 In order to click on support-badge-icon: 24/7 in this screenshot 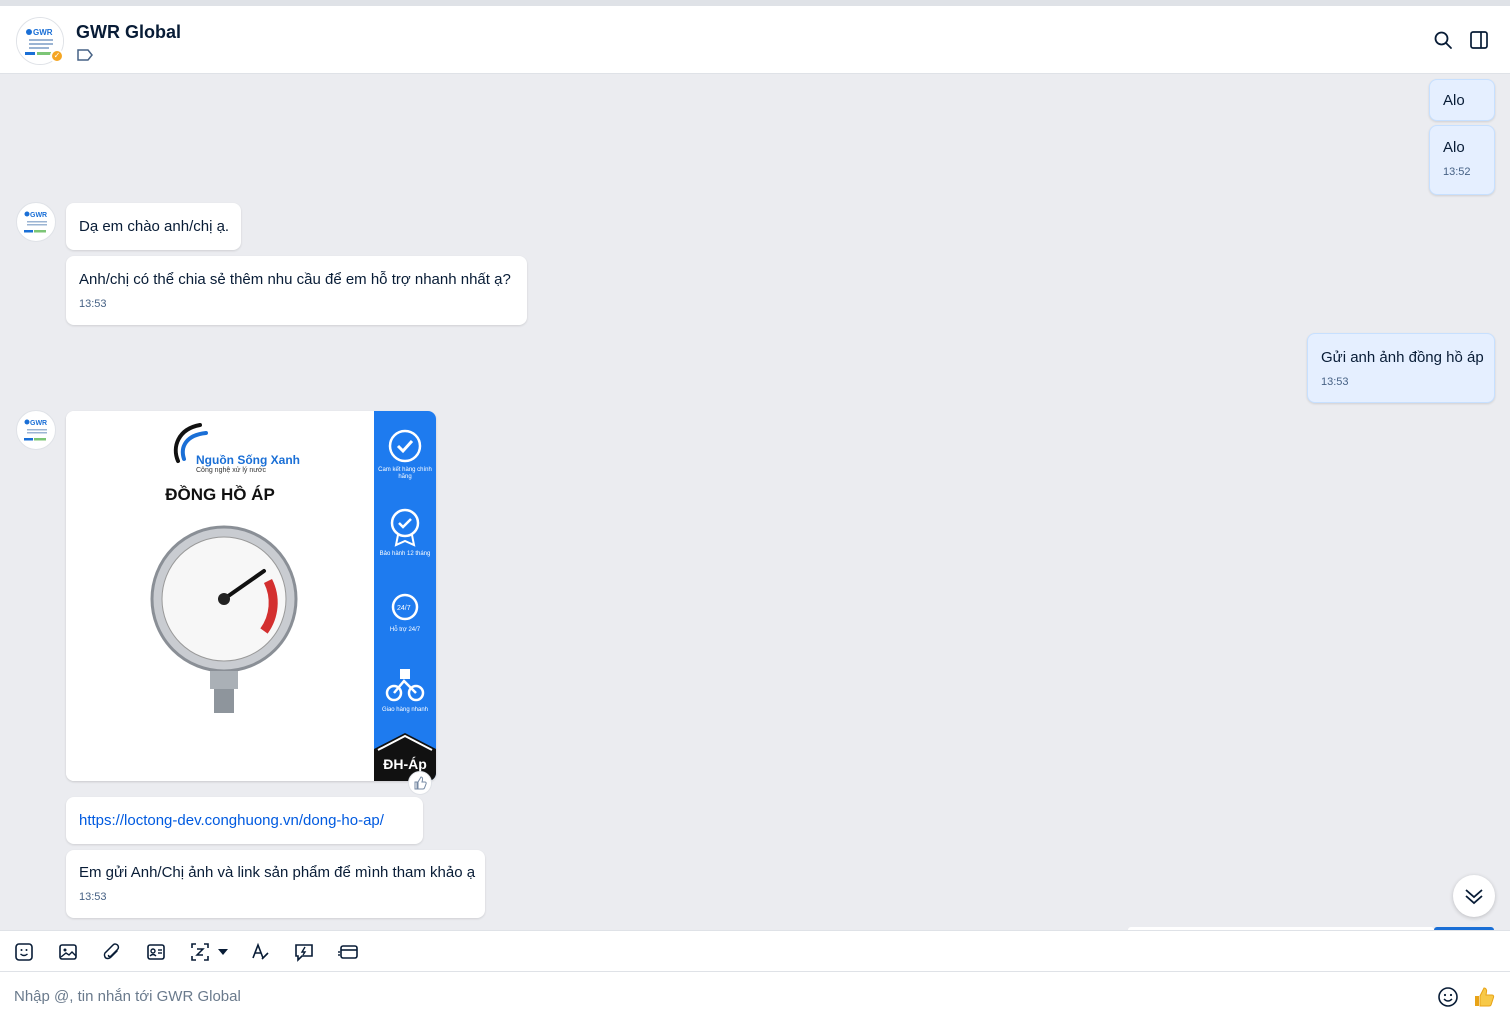, I will do `click(405, 607)`.